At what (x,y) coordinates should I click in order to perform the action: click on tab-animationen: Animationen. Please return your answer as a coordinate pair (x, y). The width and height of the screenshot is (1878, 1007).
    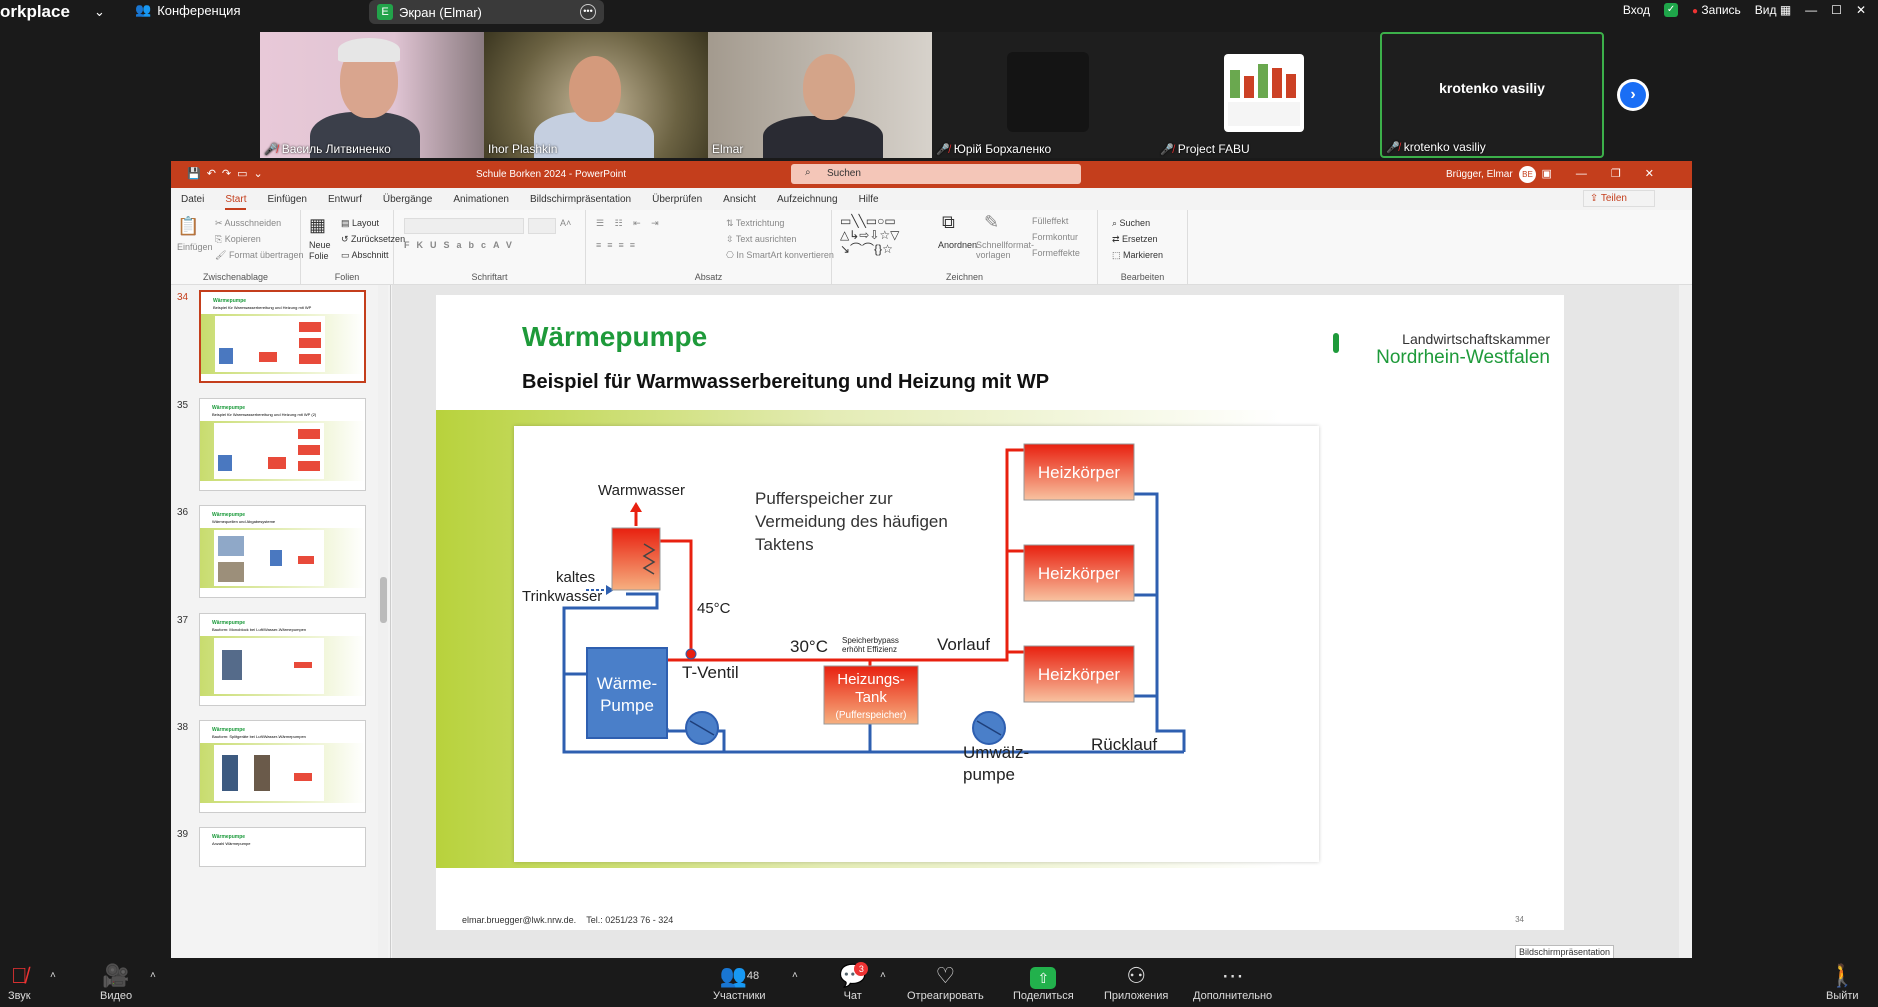
    Looking at the image, I should click on (481, 199).